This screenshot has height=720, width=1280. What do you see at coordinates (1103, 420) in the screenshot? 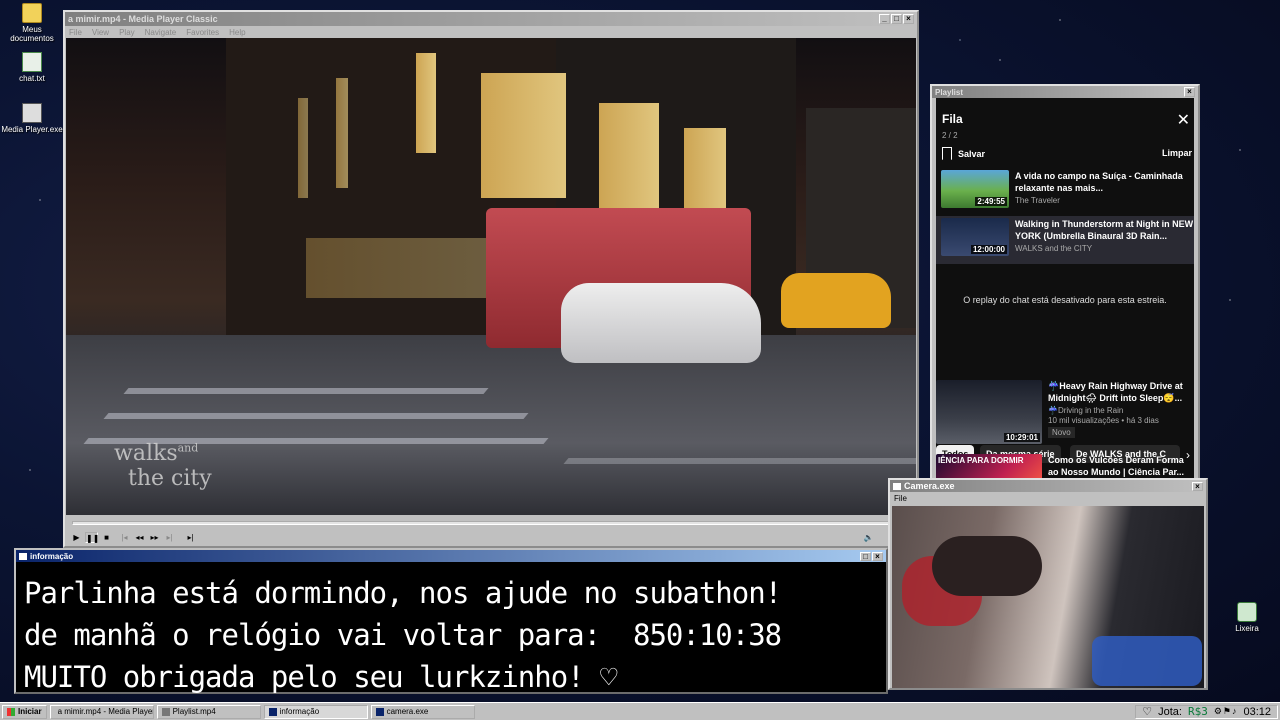
I see `item-meta: 10 mil visualizações • há 3 dias` at bounding box center [1103, 420].